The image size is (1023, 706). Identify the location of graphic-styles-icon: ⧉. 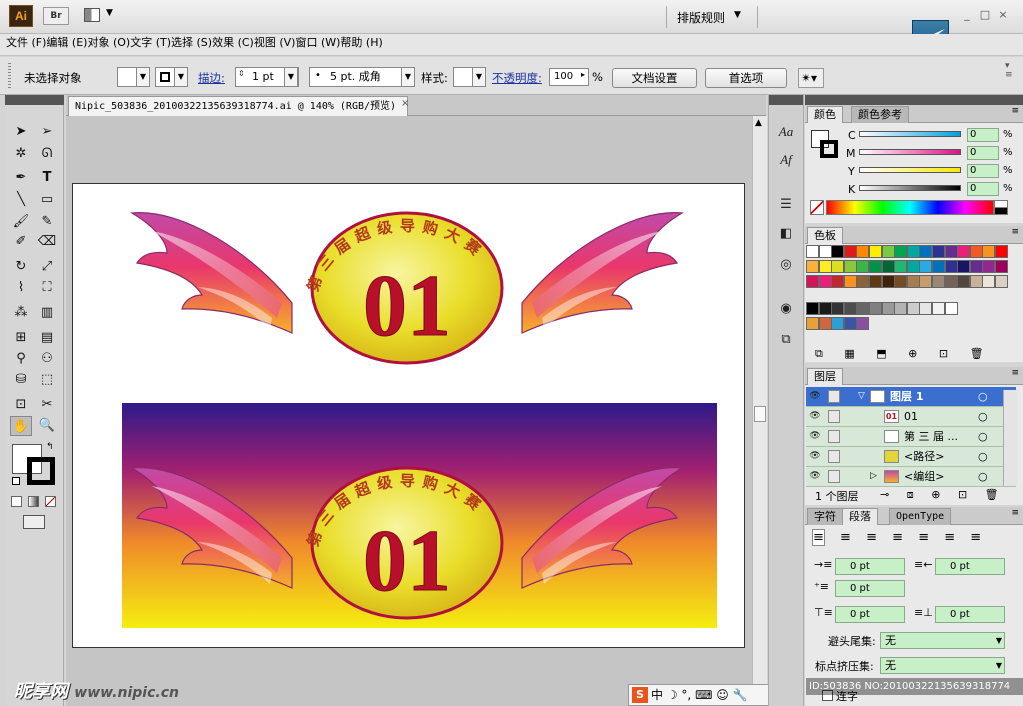
(786, 340).